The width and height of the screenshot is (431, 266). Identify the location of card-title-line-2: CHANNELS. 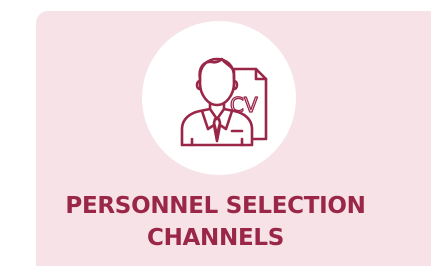
(215, 238).